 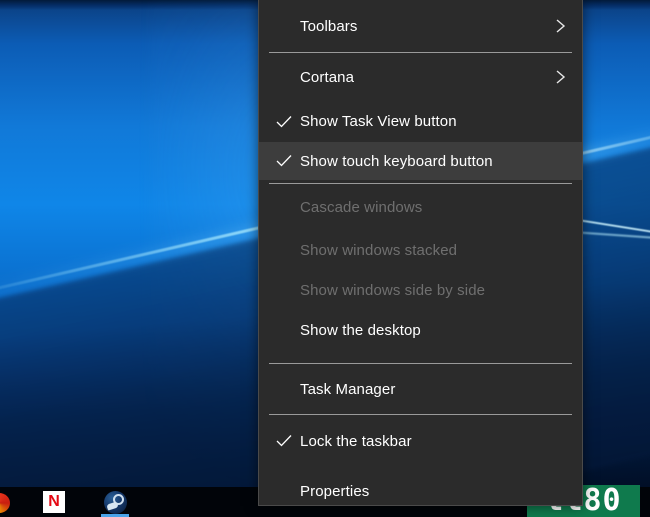 What do you see at coordinates (396, 161) in the screenshot?
I see `menu-item-label: Show touch keyboard button` at bounding box center [396, 161].